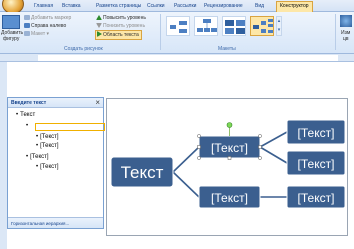  I want to click on demote-label: Понизить уровень, so click(124, 26).